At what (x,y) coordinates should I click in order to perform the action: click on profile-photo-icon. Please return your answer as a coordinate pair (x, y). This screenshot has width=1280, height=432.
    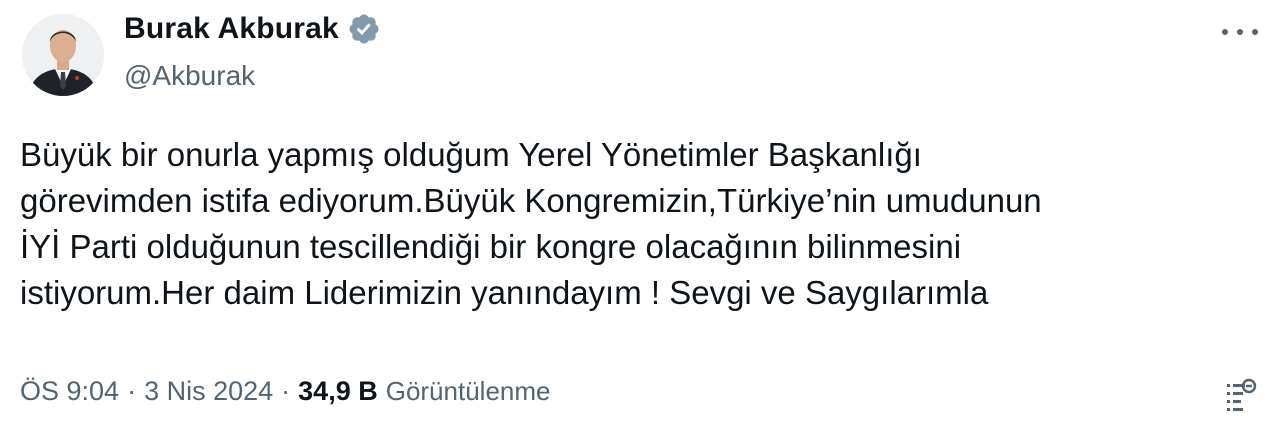
    Looking at the image, I should click on (63, 55).